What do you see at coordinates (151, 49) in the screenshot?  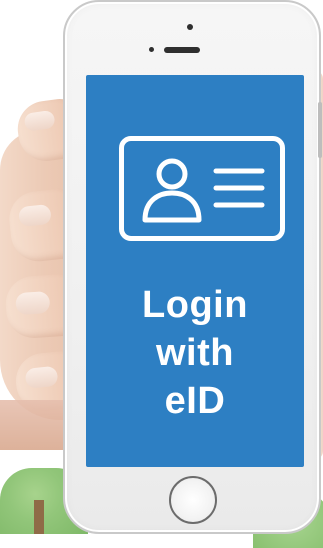 I see `proximity-sensor` at bounding box center [151, 49].